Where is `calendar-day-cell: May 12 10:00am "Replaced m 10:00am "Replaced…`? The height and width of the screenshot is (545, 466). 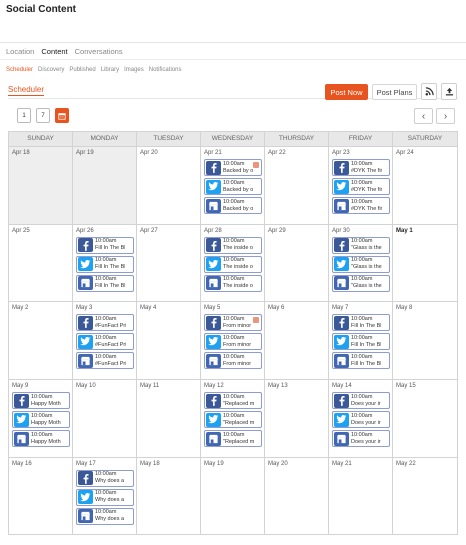 calendar-day-cell: May 12 10:00am "Replaced m 10:00am "Replaced… is located at coordinates (233, 418).